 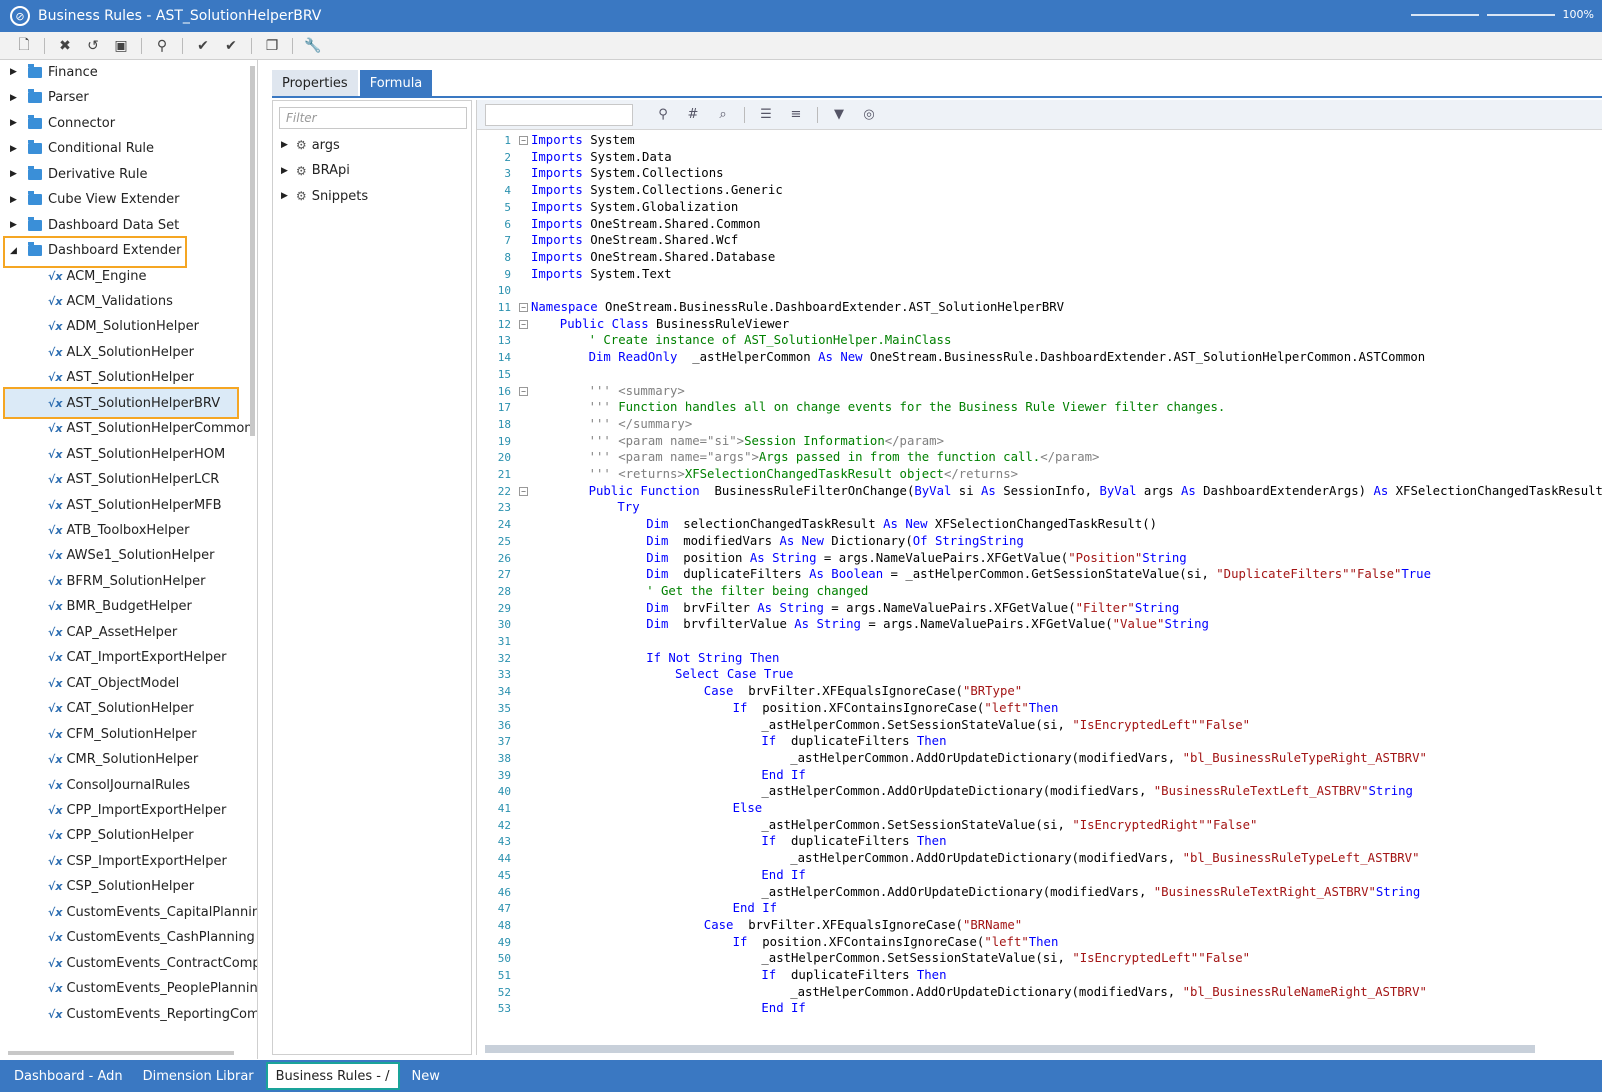 What do you see at coordinates (310, 145) in the screenshot?
I see `snippet-tree-item: ▶ ⚙ args` at bounding box center [310, 145].